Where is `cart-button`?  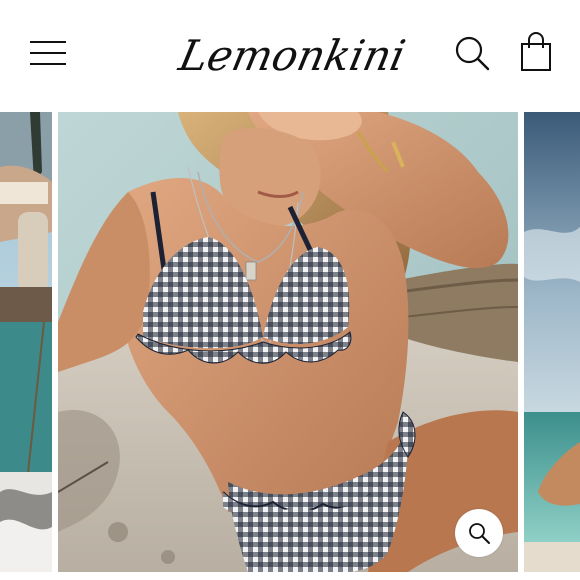 cart-button is located at coordinates (536, 52).